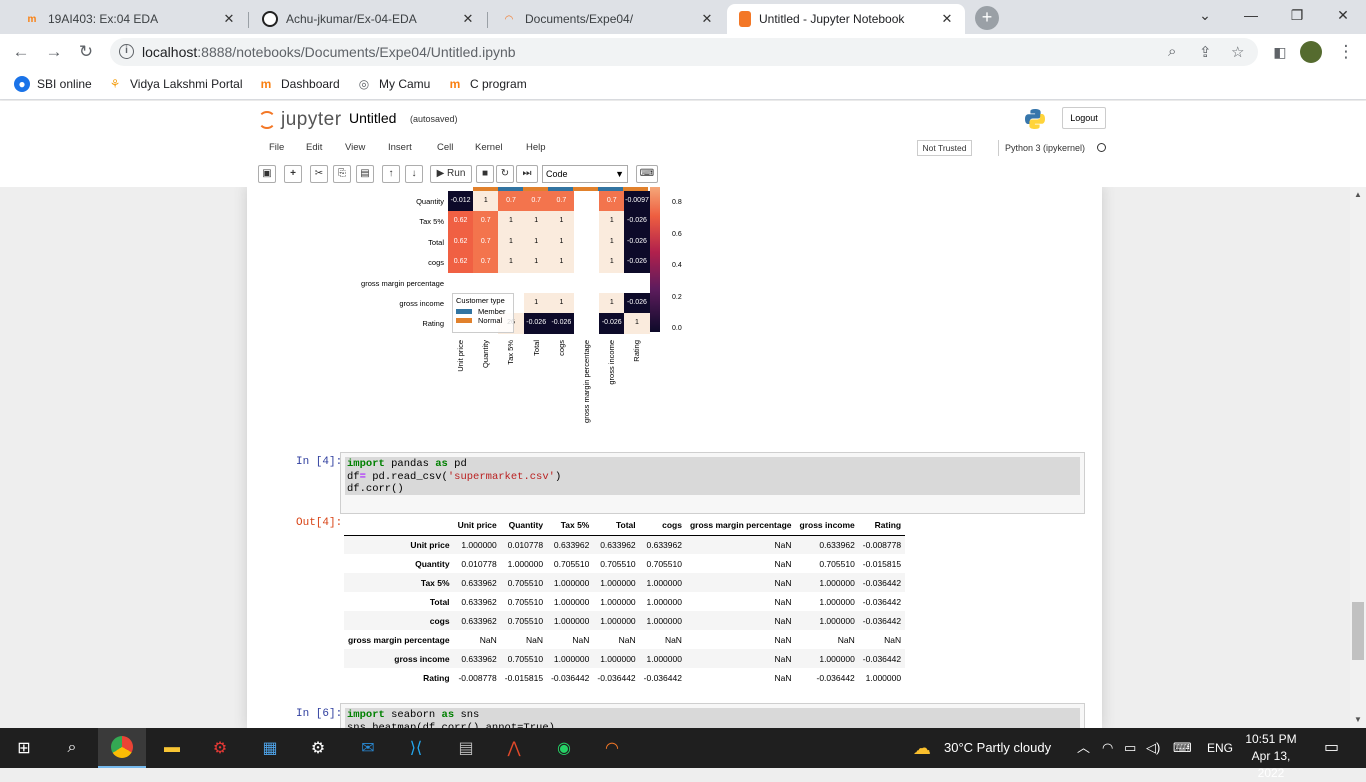 The width and height of the screenshot is (1366, 782). What do you see at coordinates (536, 147) in the screenshot?
I see `menu-help: Help` at bounding box center [536, 147].